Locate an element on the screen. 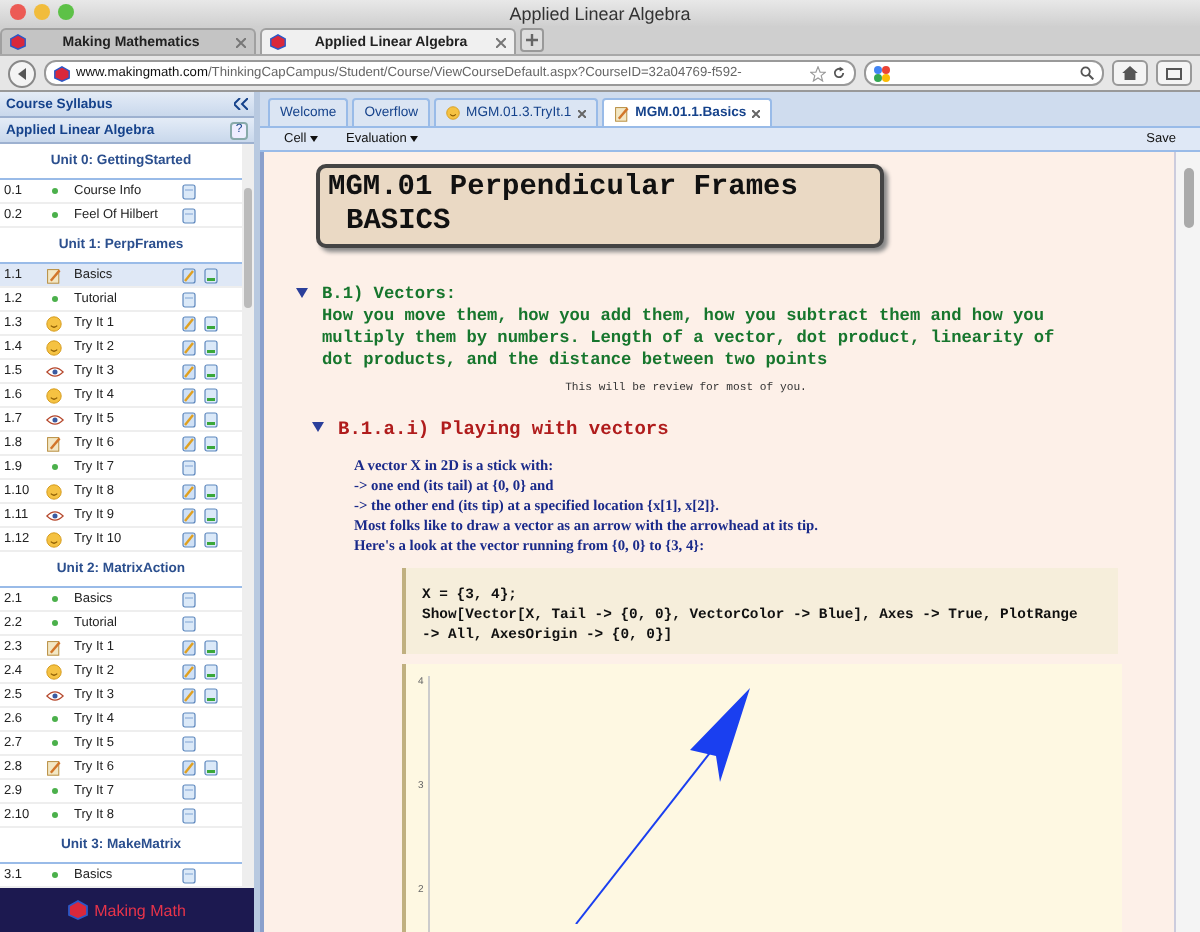  plus-icon is located at coordinates (532, 40).